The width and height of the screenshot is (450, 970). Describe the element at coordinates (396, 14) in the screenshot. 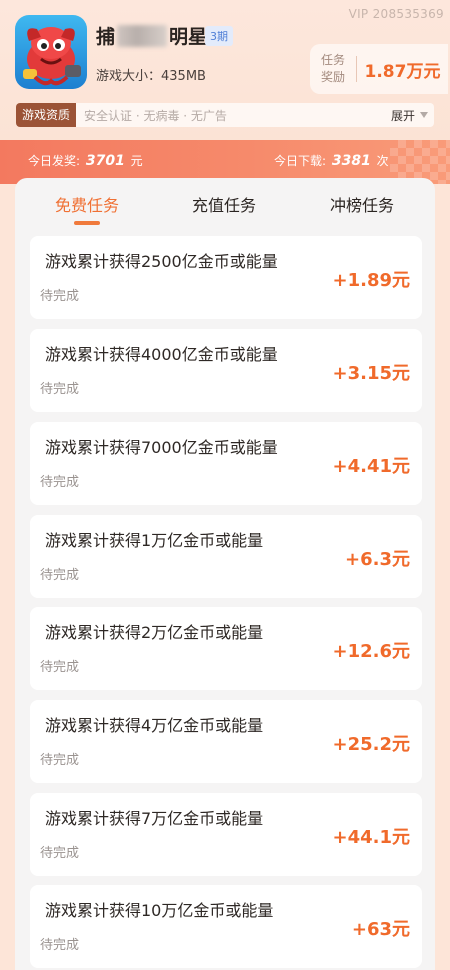

I see `vip-id-label: VIP 208535369` at that location.